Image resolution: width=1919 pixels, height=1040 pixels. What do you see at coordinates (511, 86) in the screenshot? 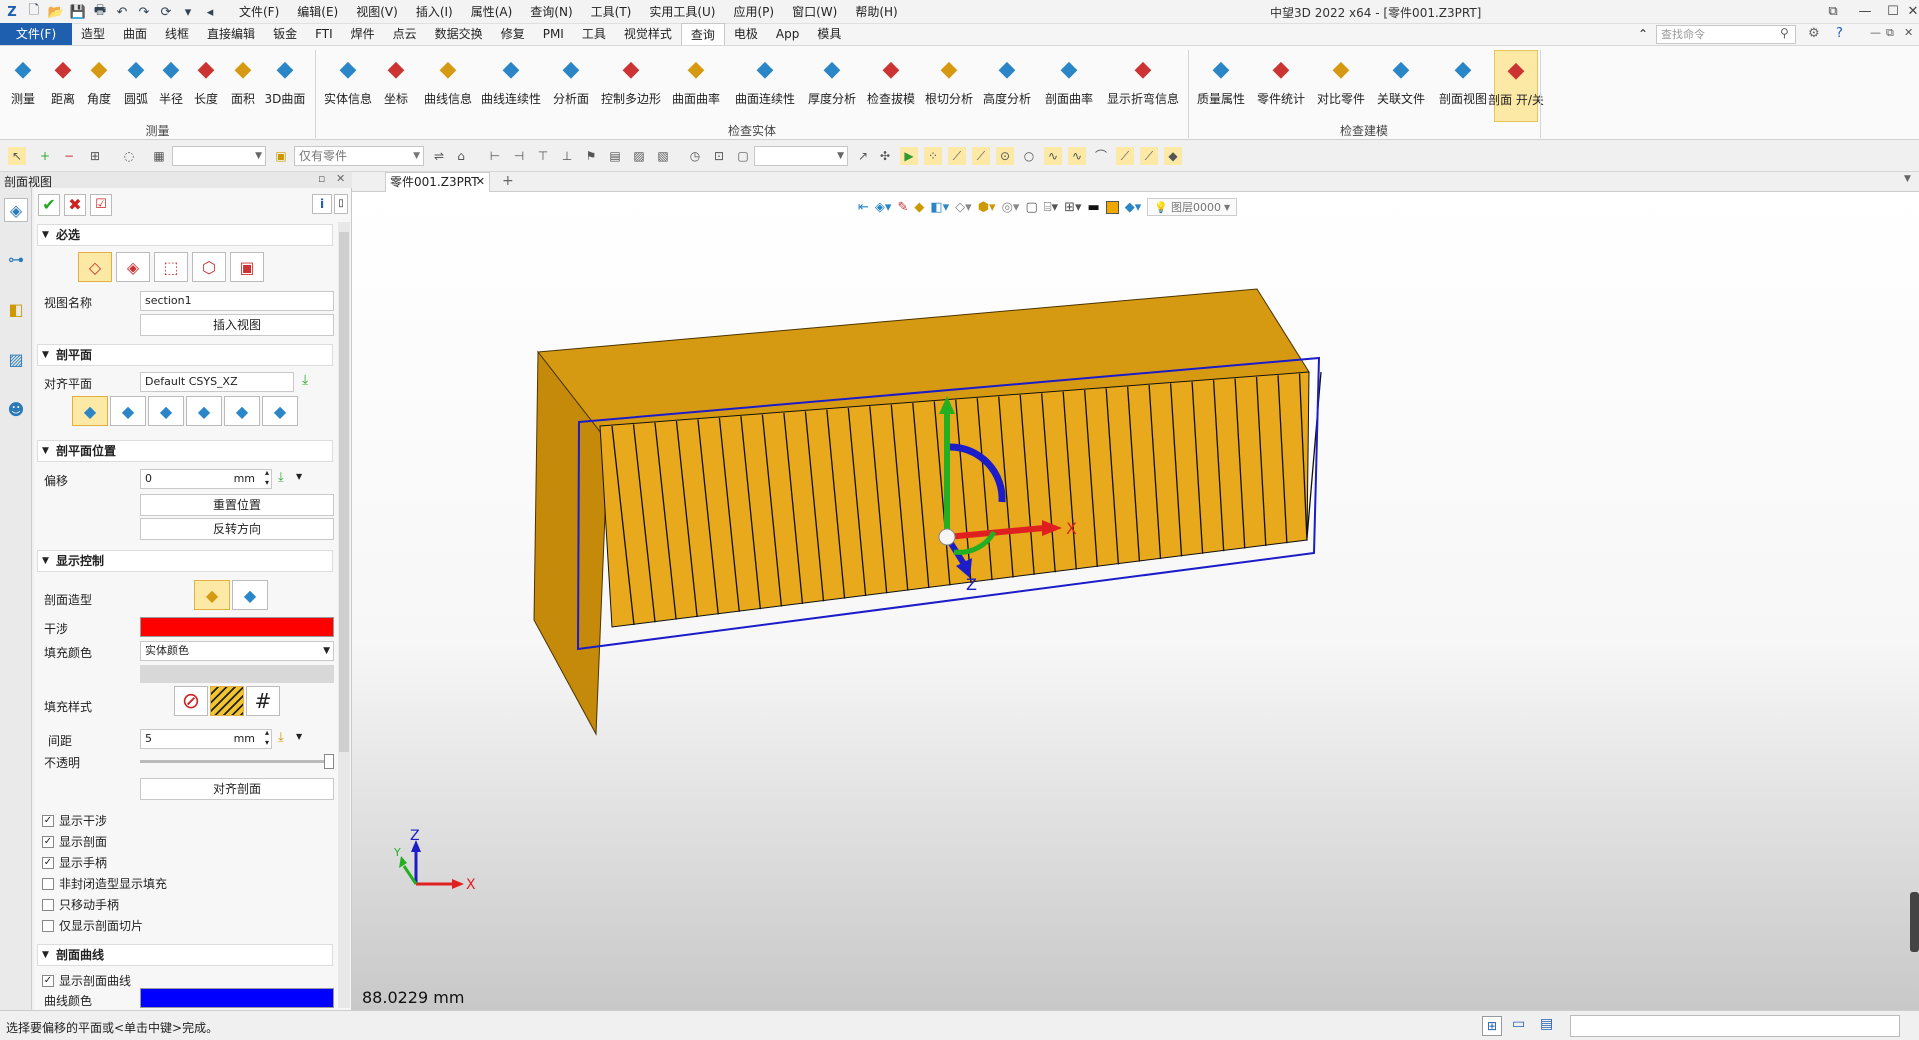
I see `check-button-3: ◆ 曲线连续性` at bounding box center [511, 86].